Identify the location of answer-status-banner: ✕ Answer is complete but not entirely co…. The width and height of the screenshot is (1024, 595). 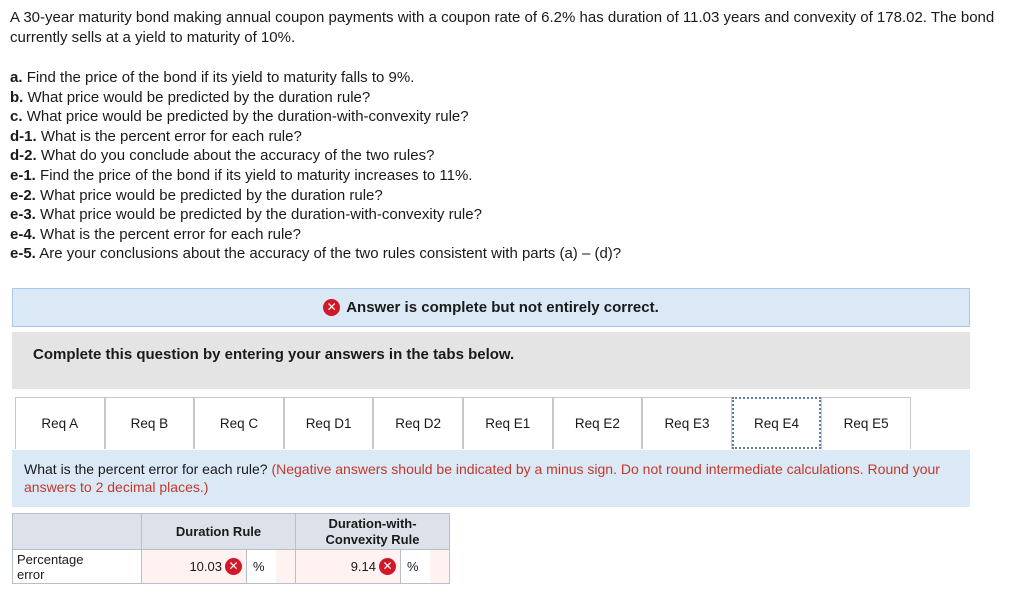
(491, 307).